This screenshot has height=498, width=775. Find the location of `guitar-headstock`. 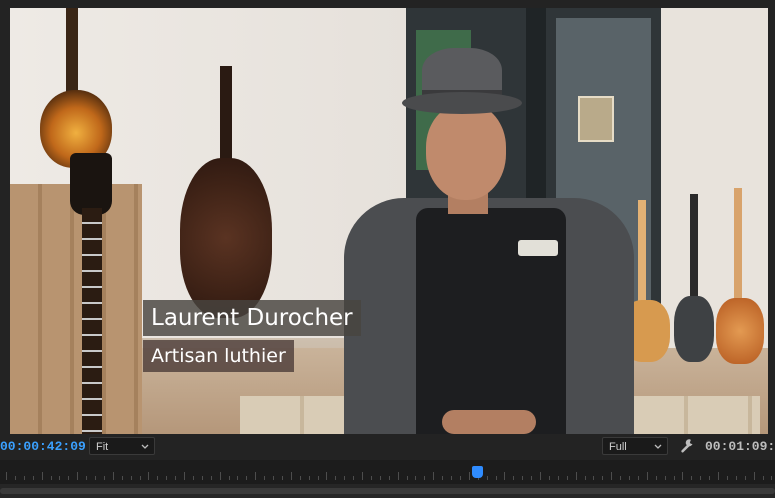

guitar-headstock is located at coordinates (91, 184).